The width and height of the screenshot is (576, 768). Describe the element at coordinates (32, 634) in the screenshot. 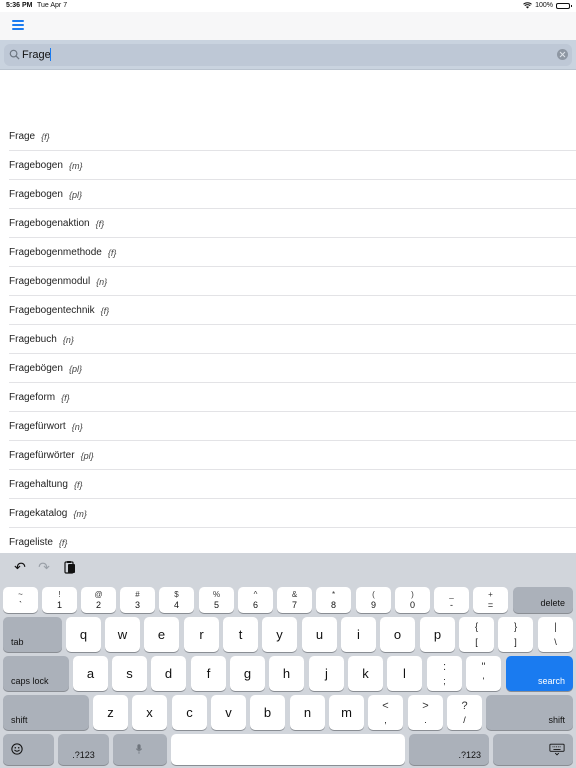

I see `tab-key: tab` at that location.